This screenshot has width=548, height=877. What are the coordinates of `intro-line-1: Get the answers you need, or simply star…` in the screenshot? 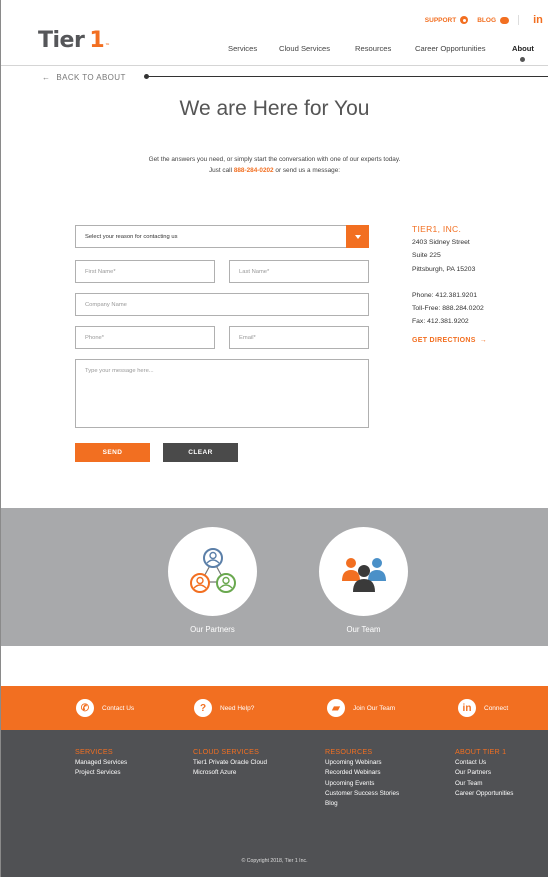 It's located at (274, 159).